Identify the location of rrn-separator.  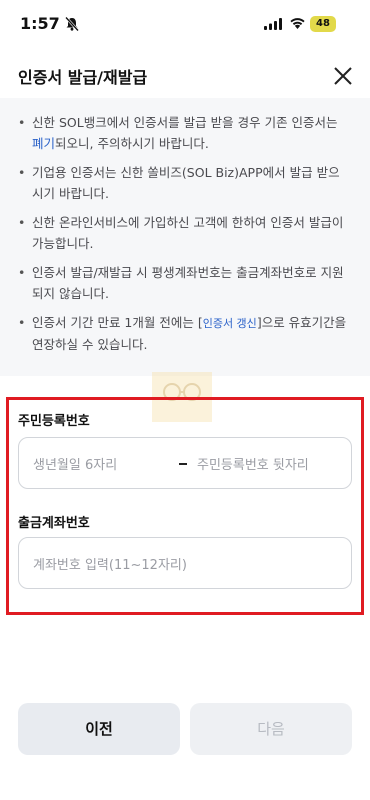
(183, 464).